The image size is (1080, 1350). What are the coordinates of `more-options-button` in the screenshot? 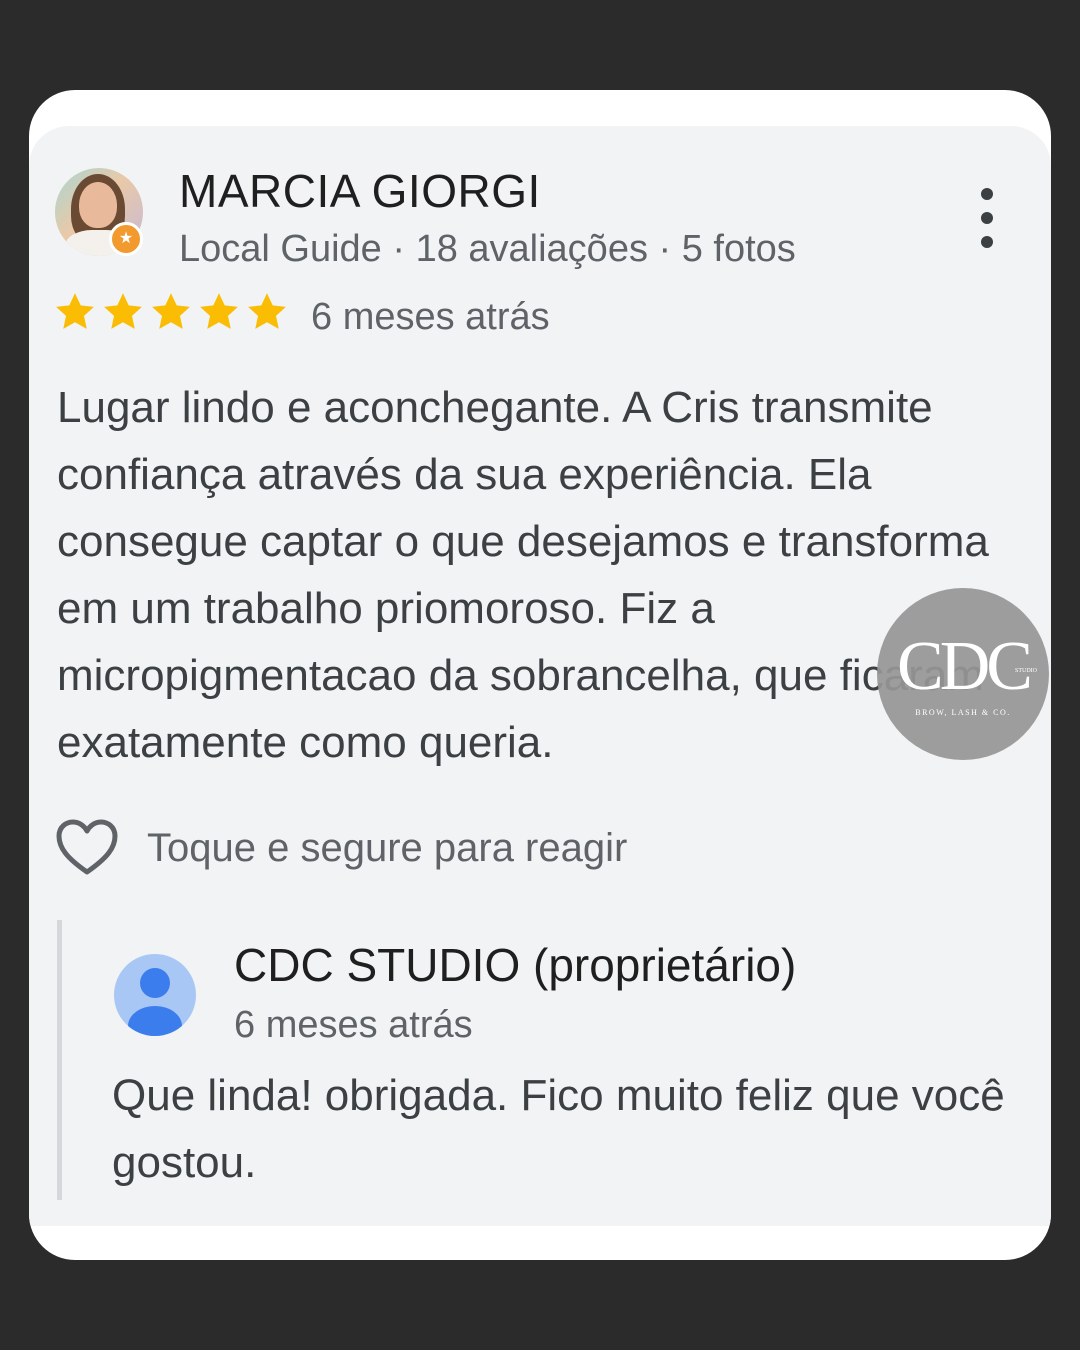 It's located at (987, 218).